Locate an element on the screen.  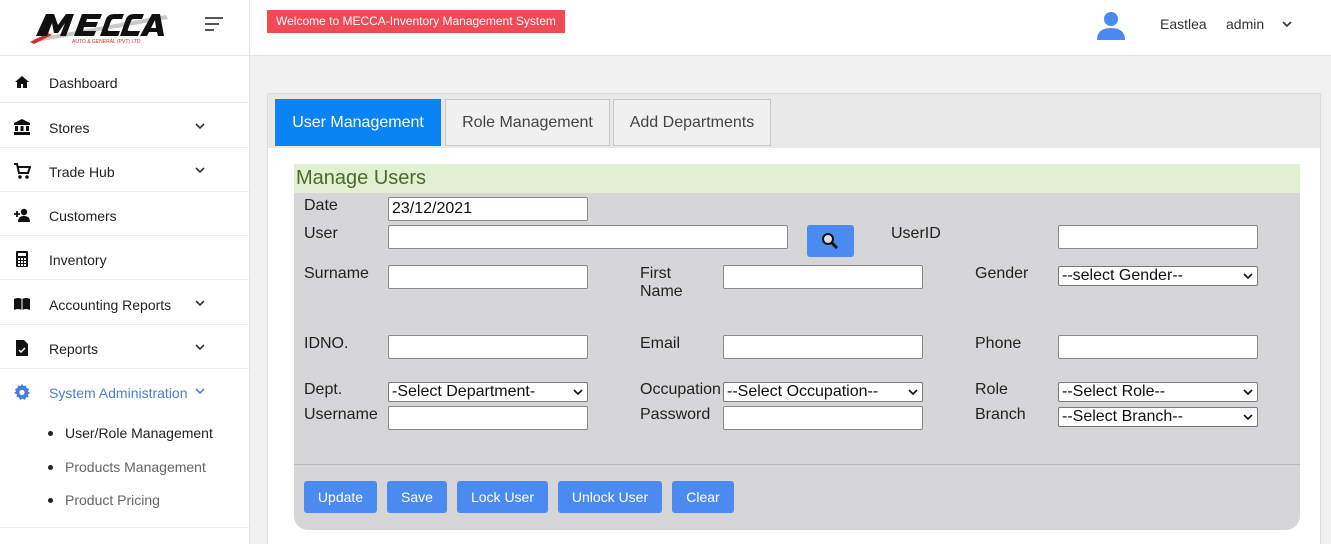
branch-location: Eastlea is located at coordinates (1183, 24).